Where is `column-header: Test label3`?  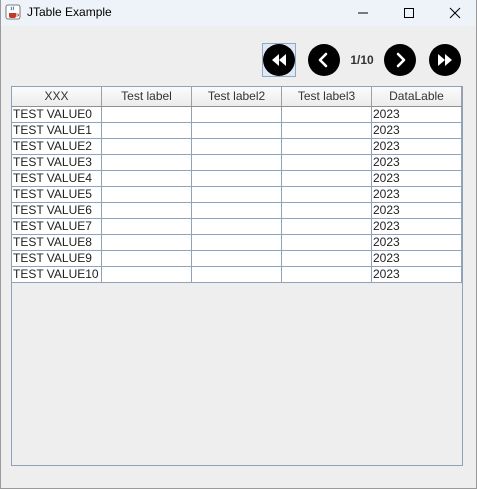 column-header: Test label3 is located at coordinates (327, 96).